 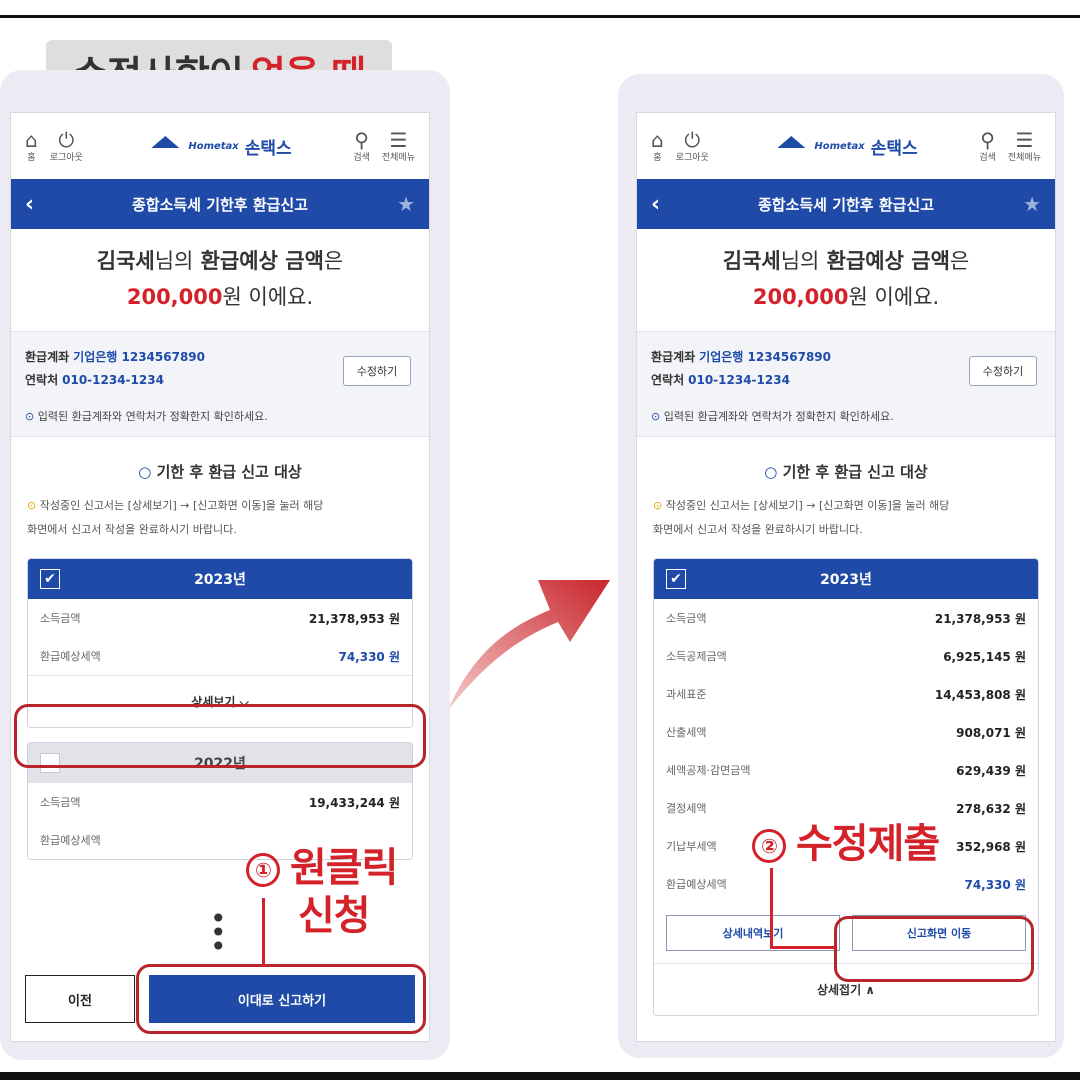 I want to click on callout2-connector-v, so click(x=771, y=908).